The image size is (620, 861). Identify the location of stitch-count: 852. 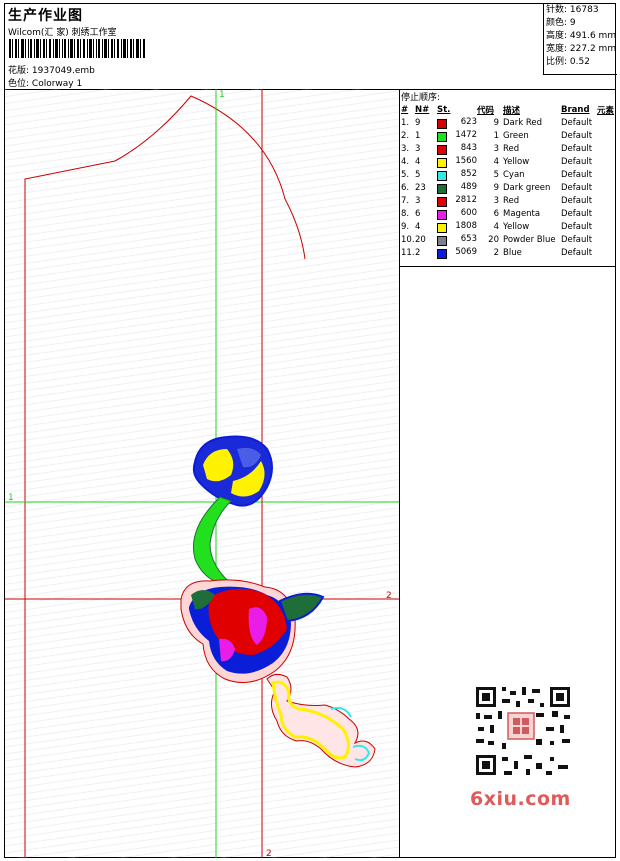
(468, 173).